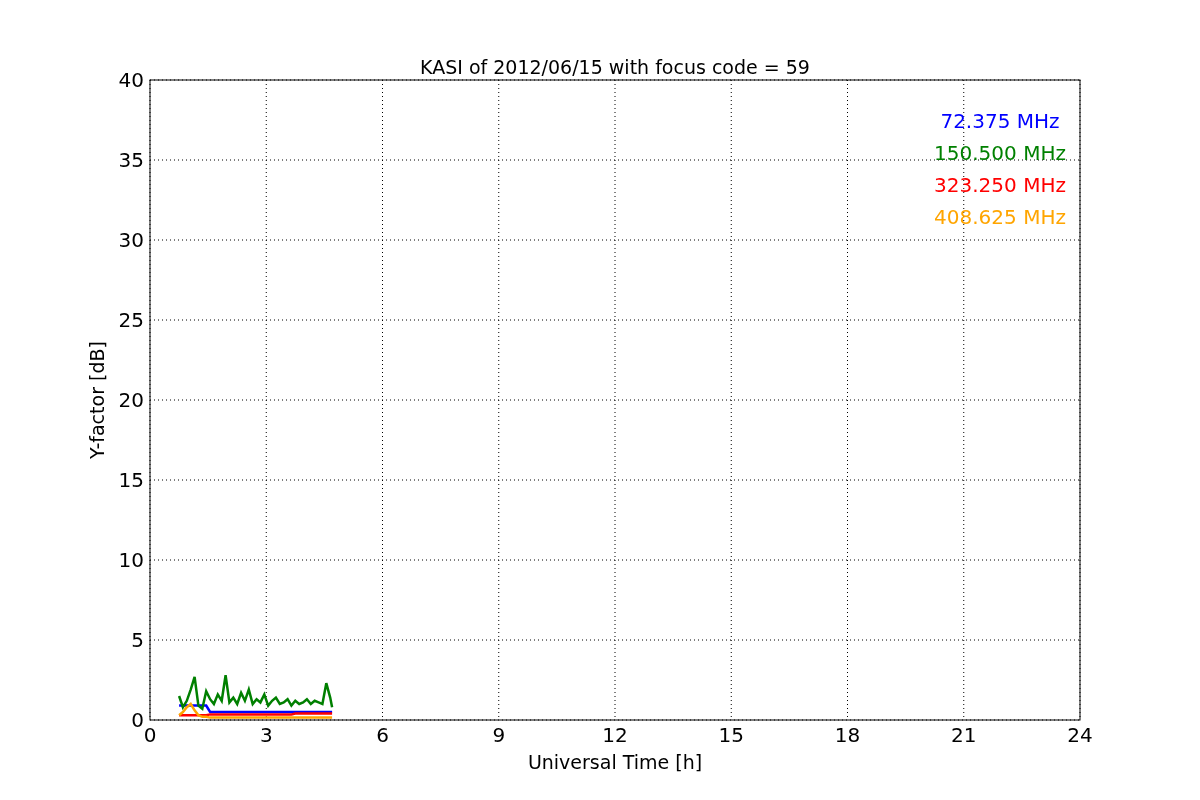 The width and height of the screenshot is (1200, 800). I want to click on chart-title: KASI of 2012/06/15 with focus code = 59, so click(615, 67).